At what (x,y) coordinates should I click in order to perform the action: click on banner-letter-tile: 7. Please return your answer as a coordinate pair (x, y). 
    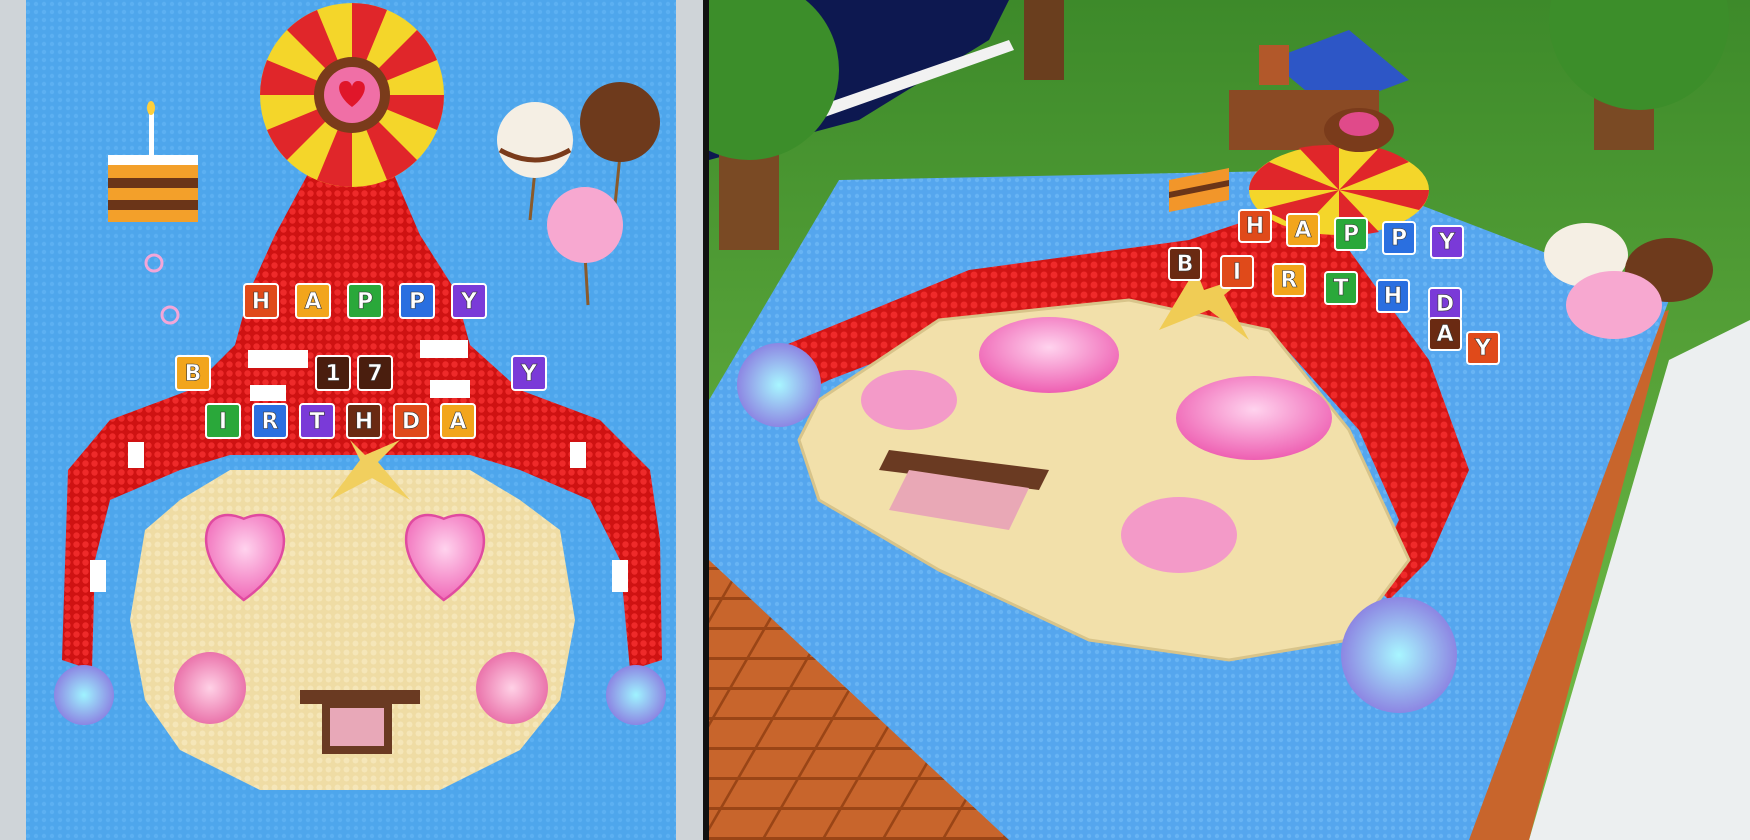
    Looking at the image, I should click on (375, 373).